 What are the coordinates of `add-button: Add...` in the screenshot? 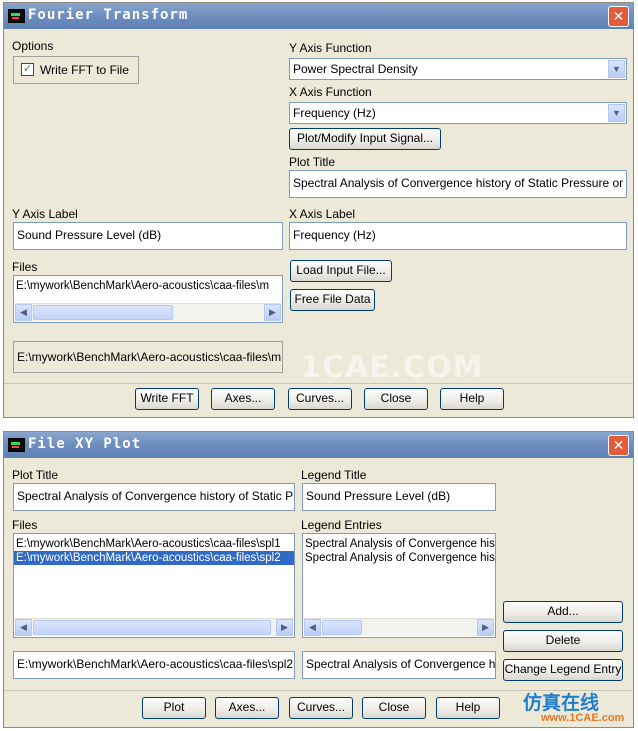 It's located at (563, 612).